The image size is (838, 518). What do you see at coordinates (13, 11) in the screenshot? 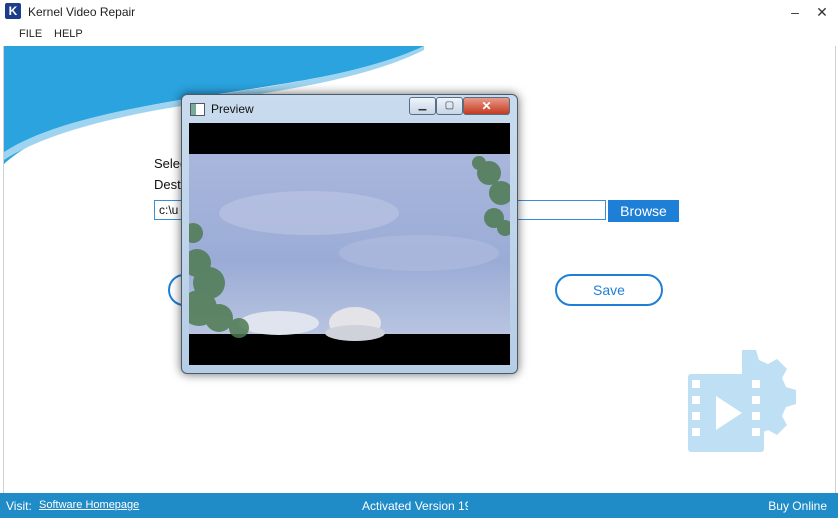
I see `app-logo-icon: K` at bounding box center [13, 11].